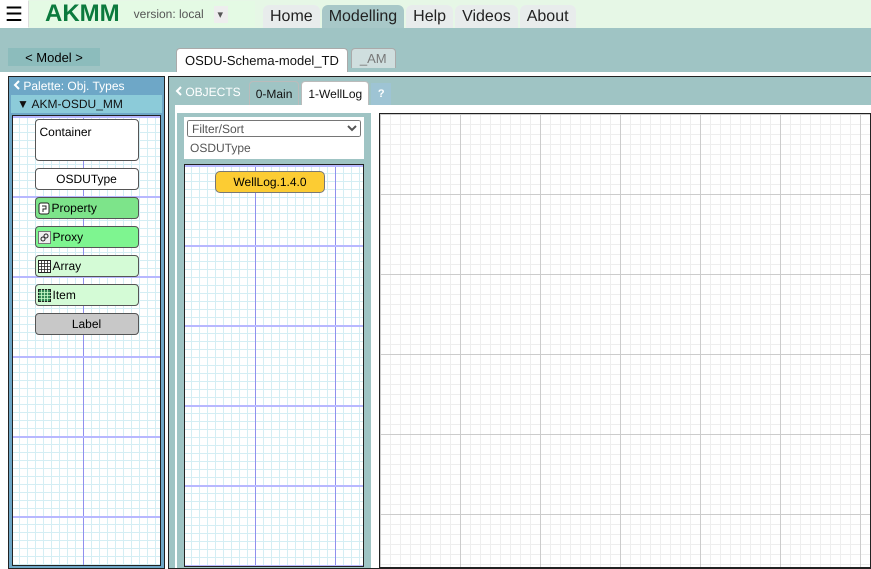  I want to click on palette-group: ▼ AKM-OSDU_MM, so click(86, 104).